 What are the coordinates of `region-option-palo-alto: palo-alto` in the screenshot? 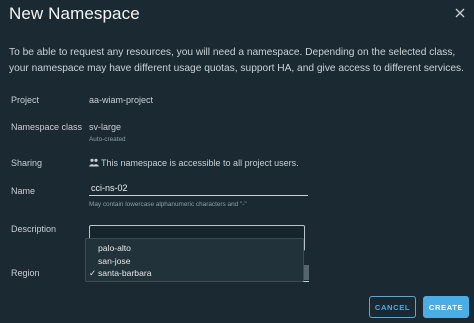 It's located at (114, 248).